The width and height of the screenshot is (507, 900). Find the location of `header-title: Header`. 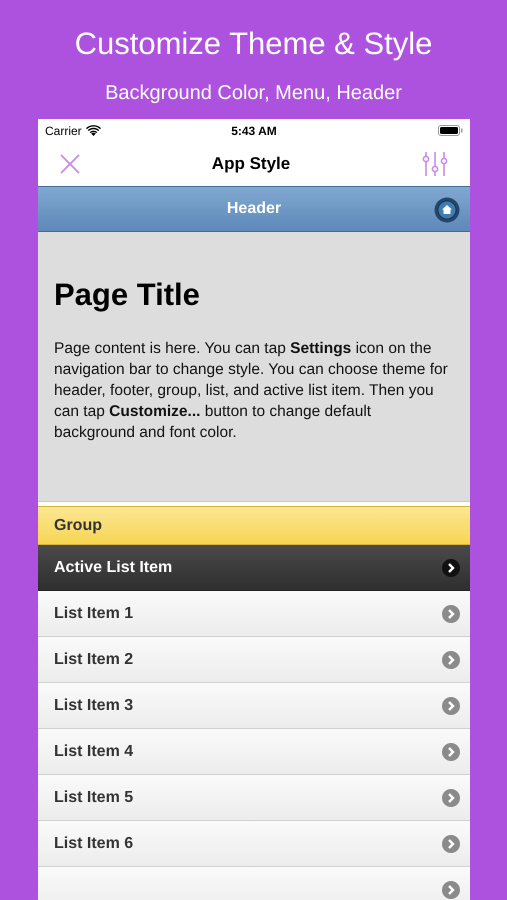

header-title: Header is located at coordinates (254, 209).